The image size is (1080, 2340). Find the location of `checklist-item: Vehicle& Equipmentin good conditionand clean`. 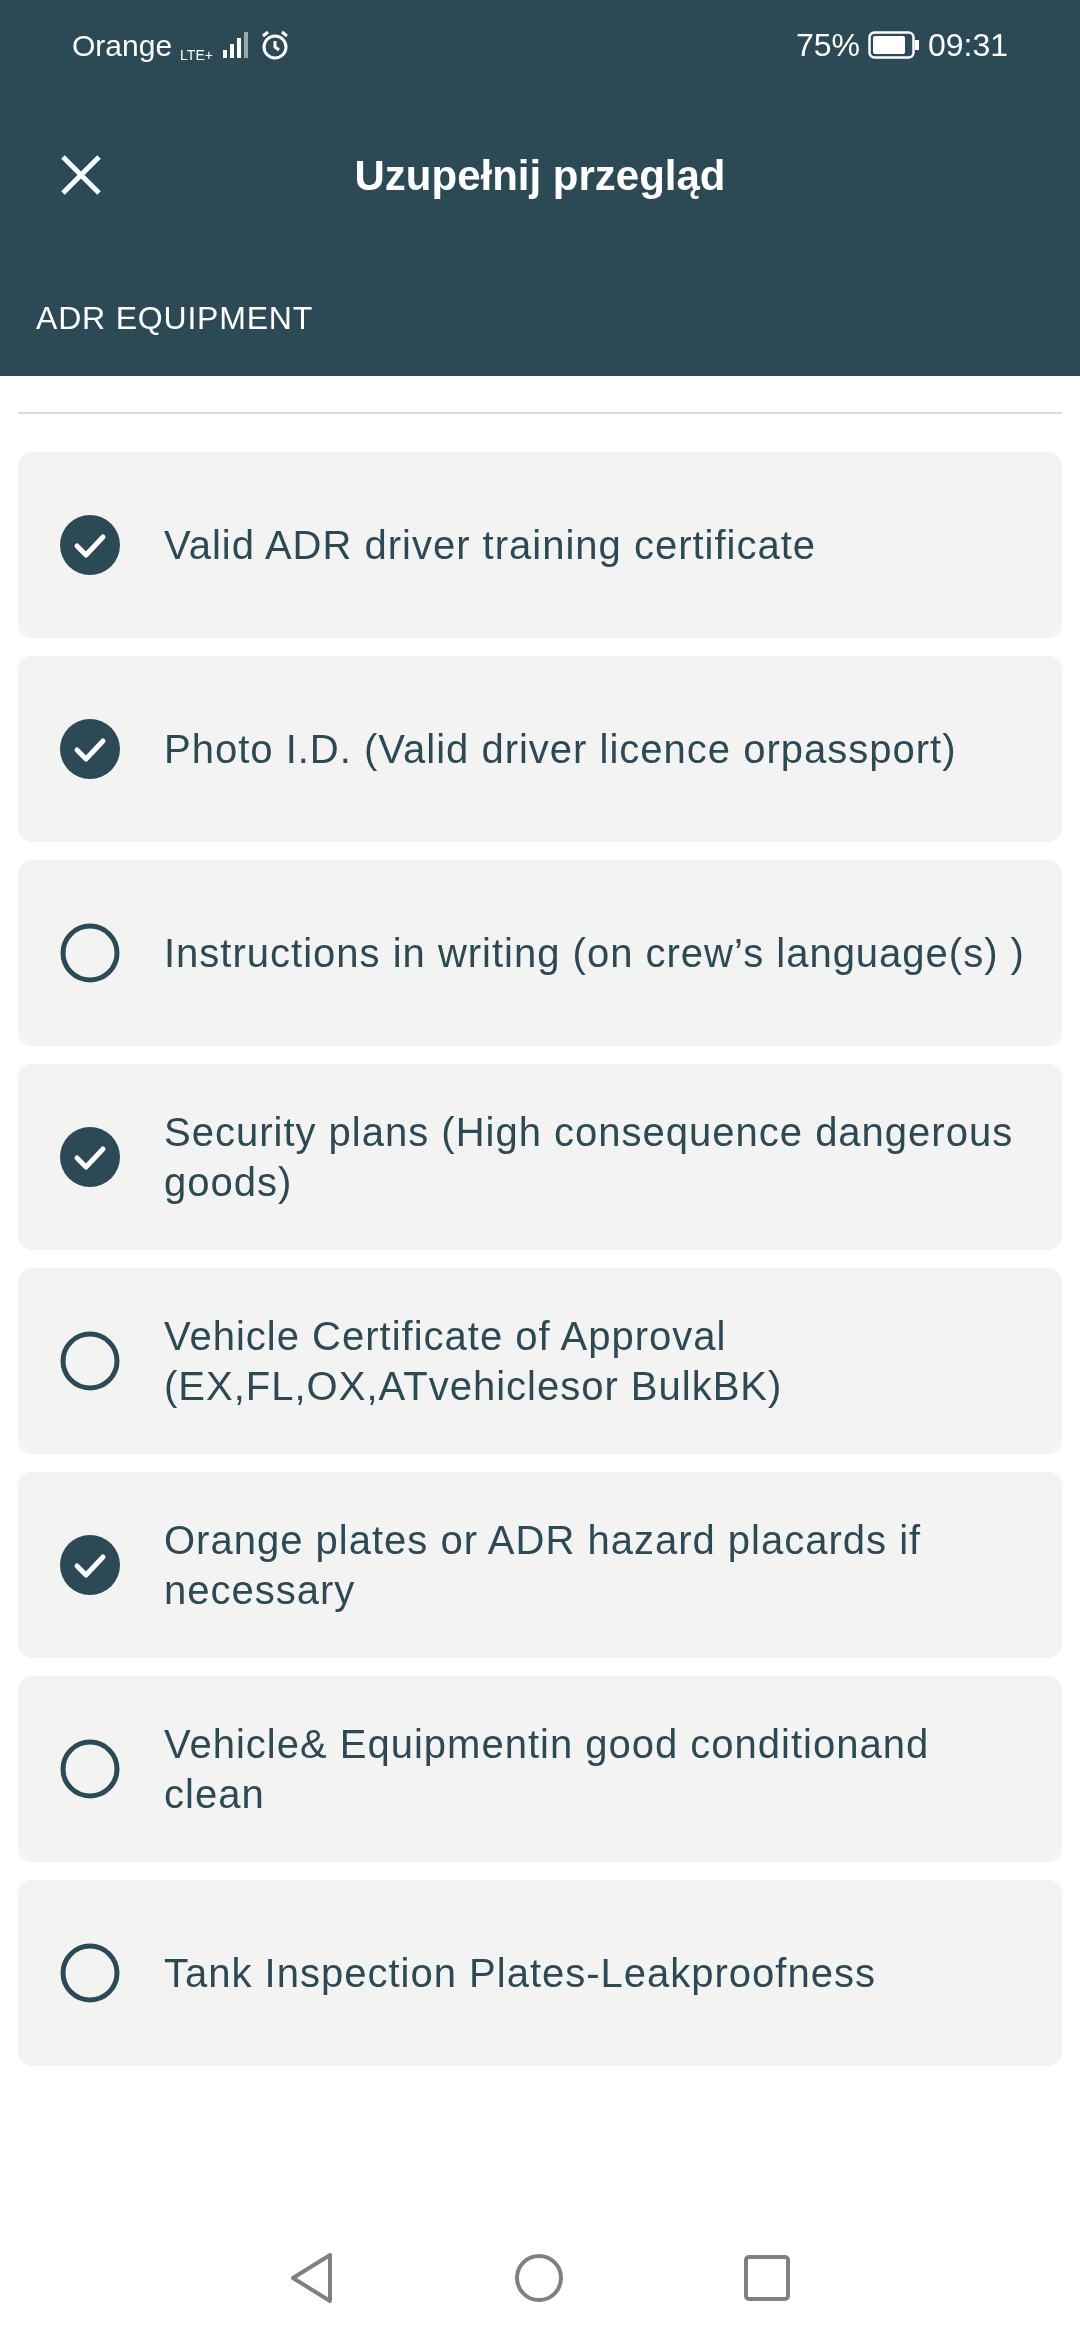

checklist-item: Vehicle& Equipmentin good conditionand clean is located at coordinates (540, 1769).